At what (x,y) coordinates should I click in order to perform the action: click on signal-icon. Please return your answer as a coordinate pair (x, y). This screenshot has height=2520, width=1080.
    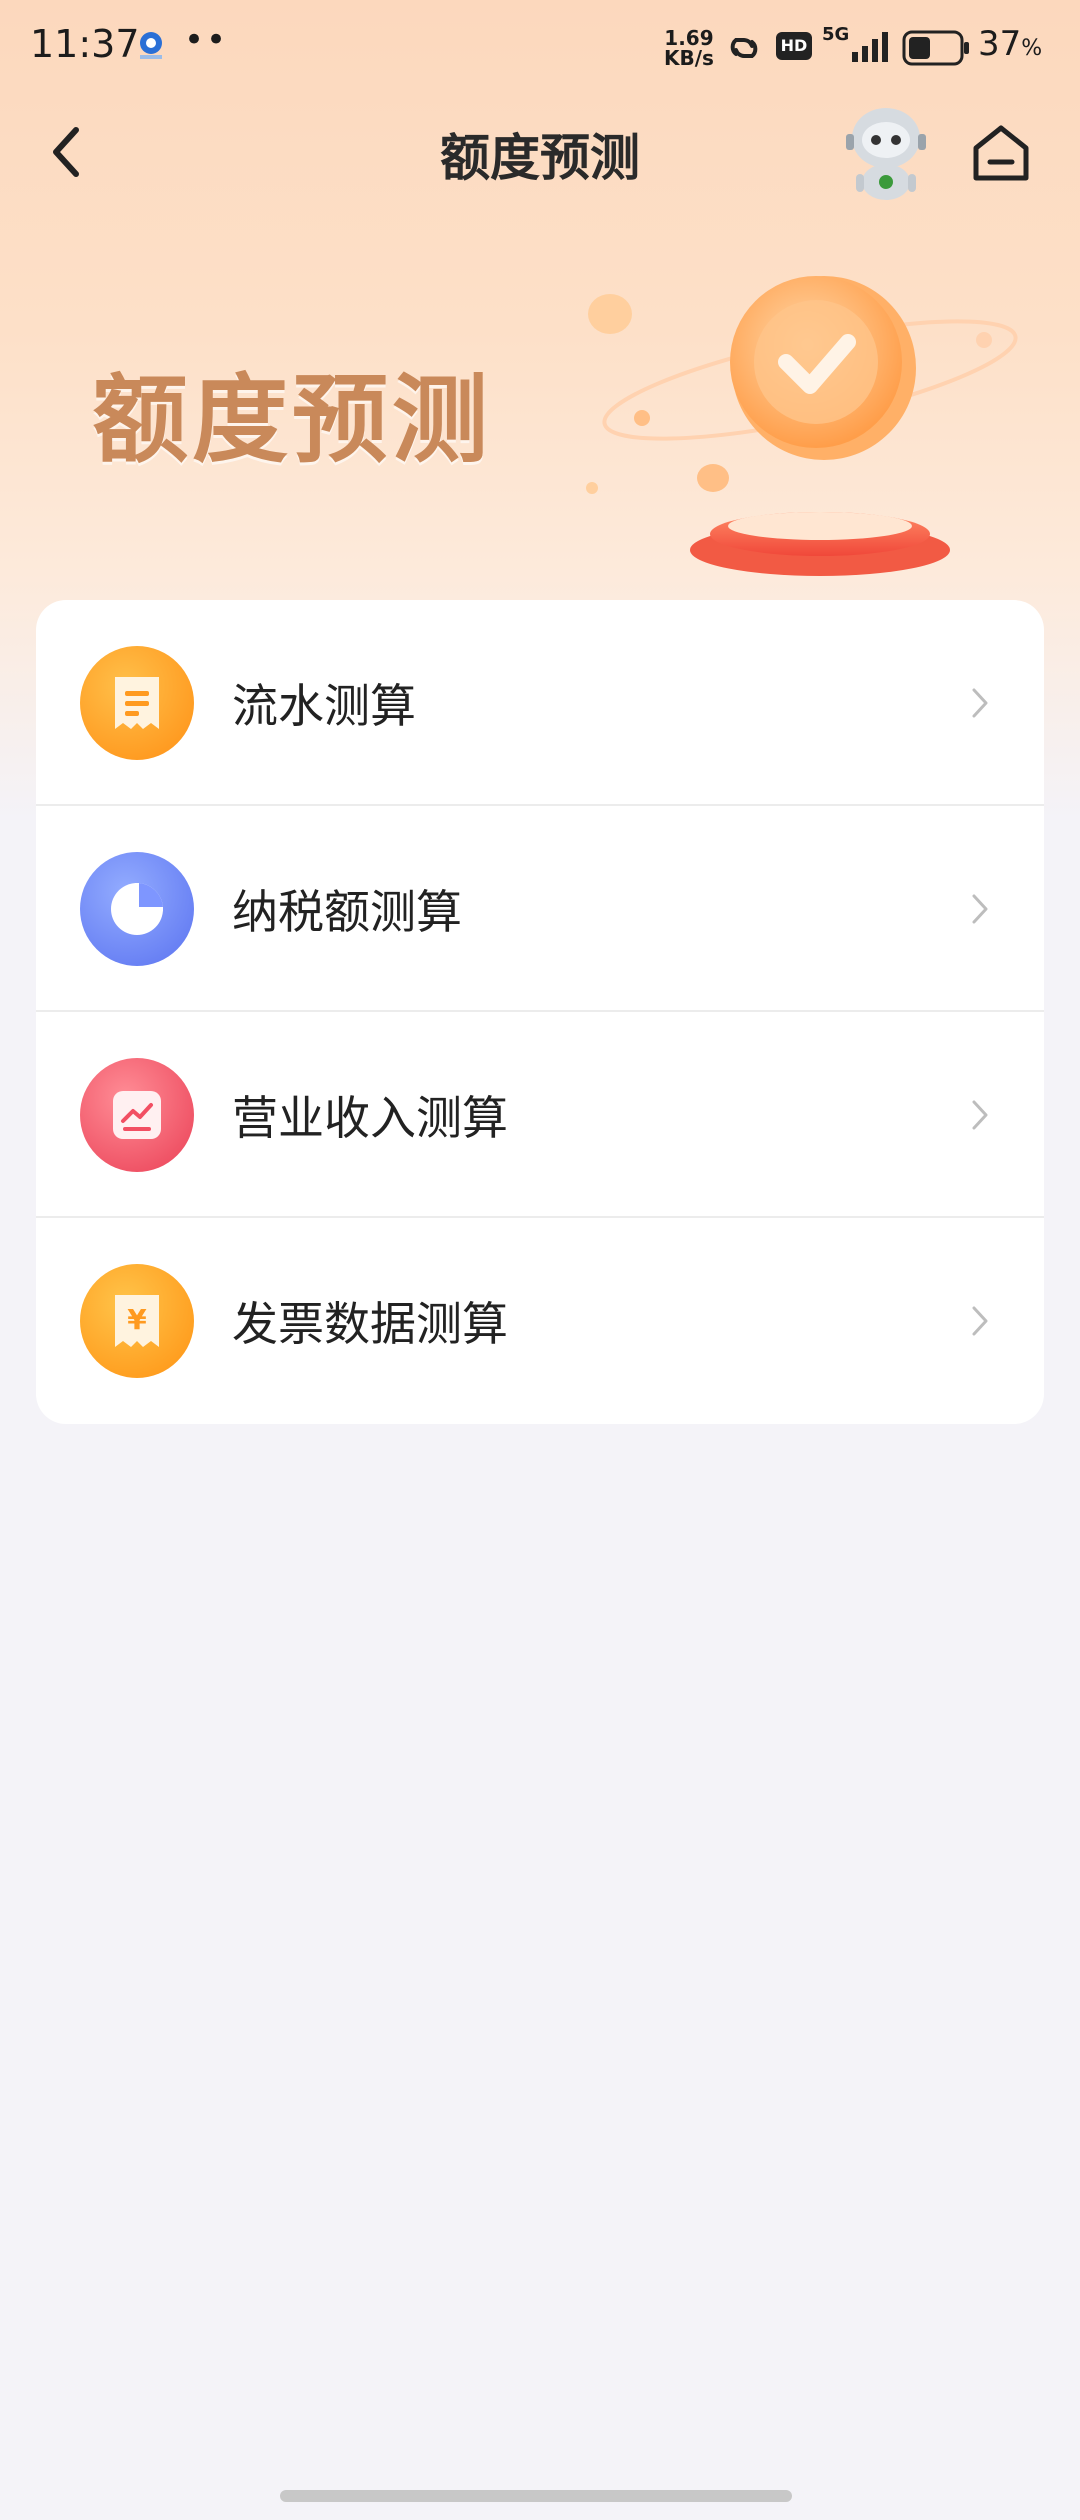
    Looking at the image, I should click on (869, 49).